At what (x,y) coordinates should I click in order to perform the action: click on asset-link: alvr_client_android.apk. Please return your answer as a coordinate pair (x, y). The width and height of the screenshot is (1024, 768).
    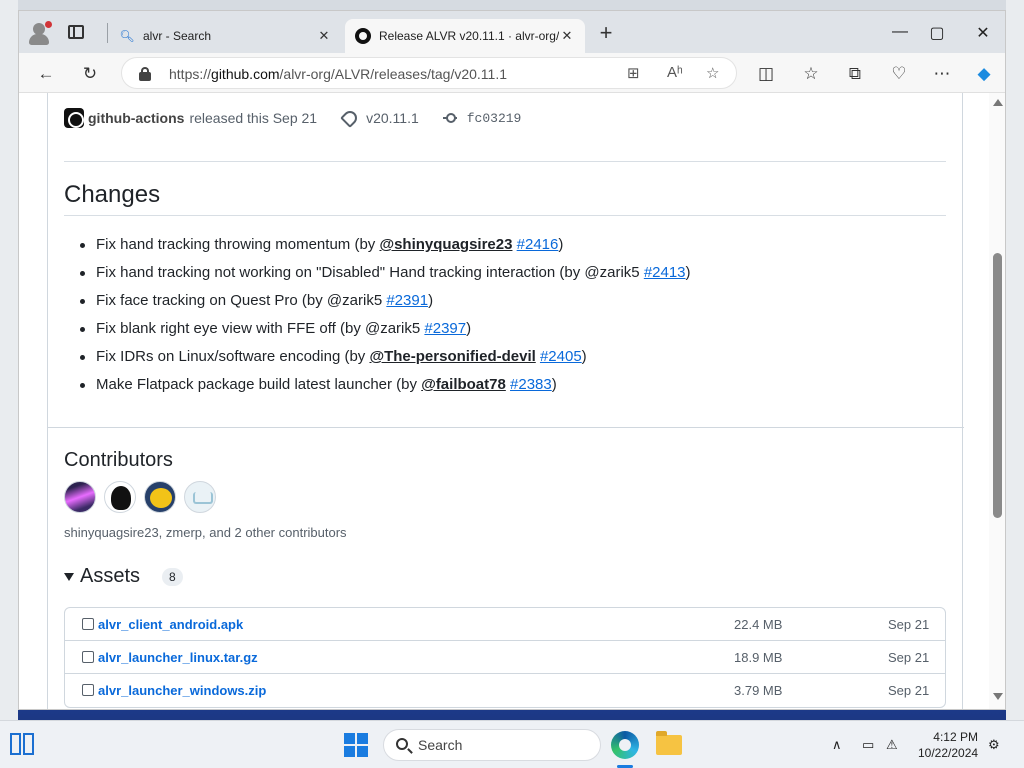
    Looking at the image, I should click on (170, 624).